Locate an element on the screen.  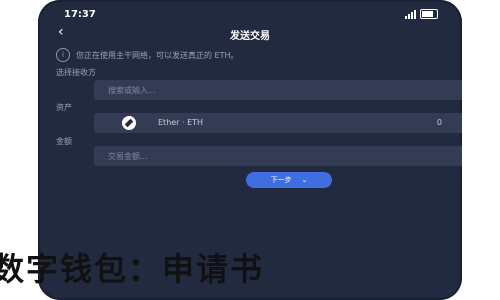
recipient-label: 选择接收方 is located at coordinates (76, 72).